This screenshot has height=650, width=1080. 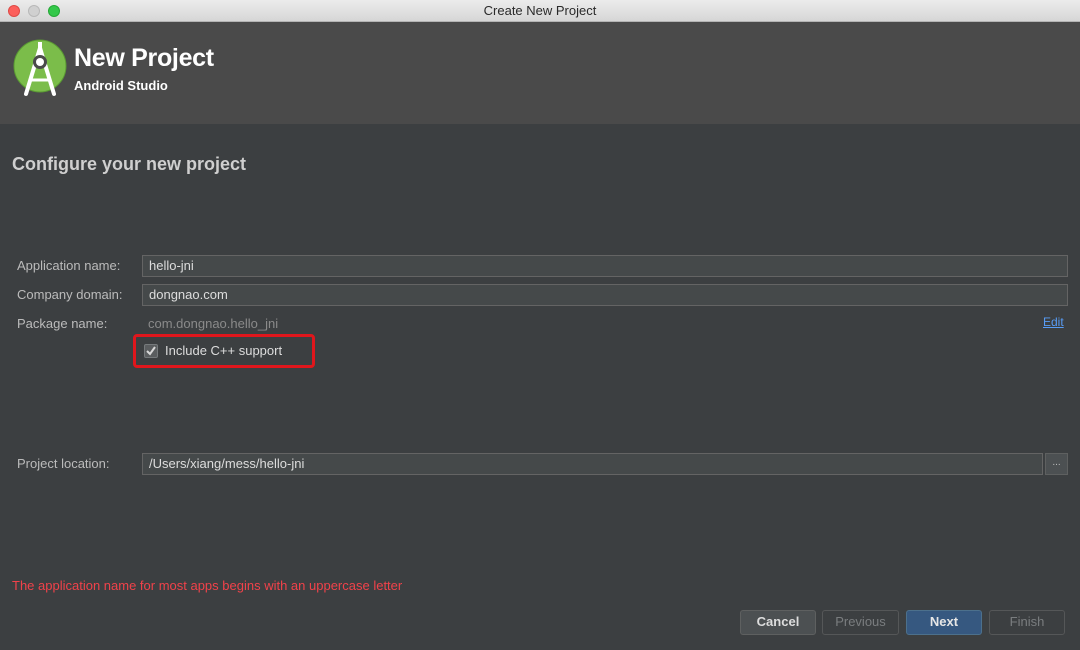 What do you see at coordinates (42, 70) in the screenshot?
I see `android-studio-logo-icon` at bounding box center [42, 70].